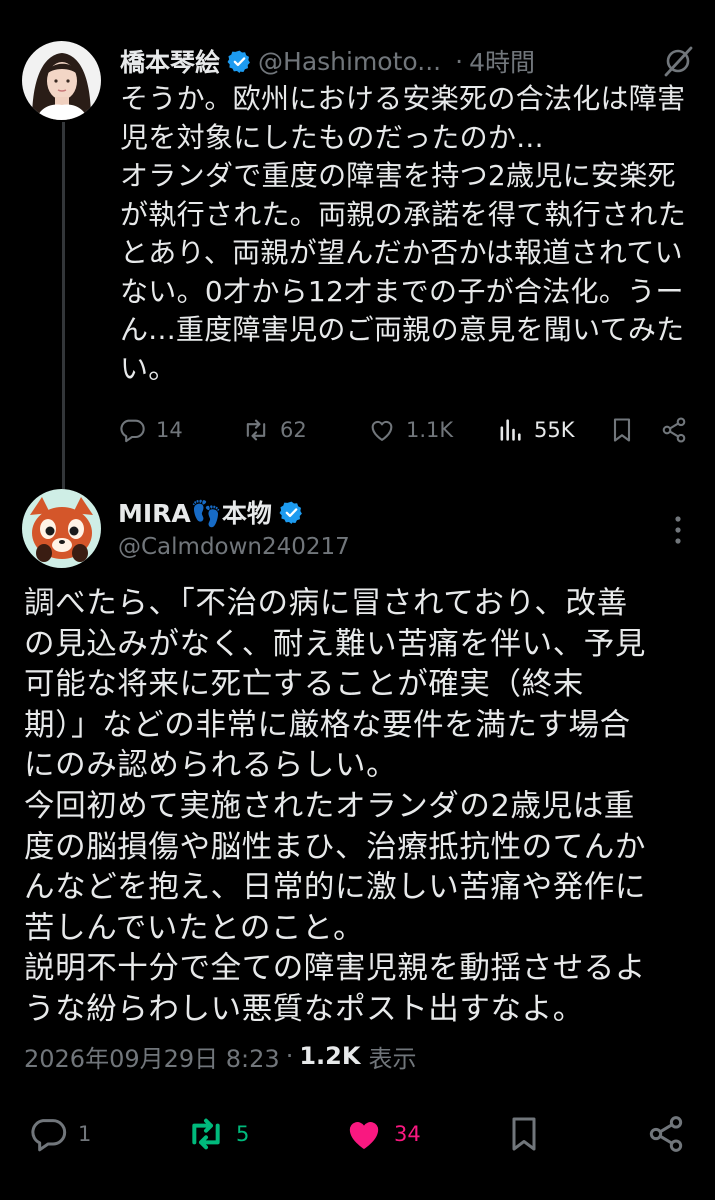  Describe the element at coordinates (170, 61) in the screenshot. I see `parent-author-name: 橋本琴絵` at that location.